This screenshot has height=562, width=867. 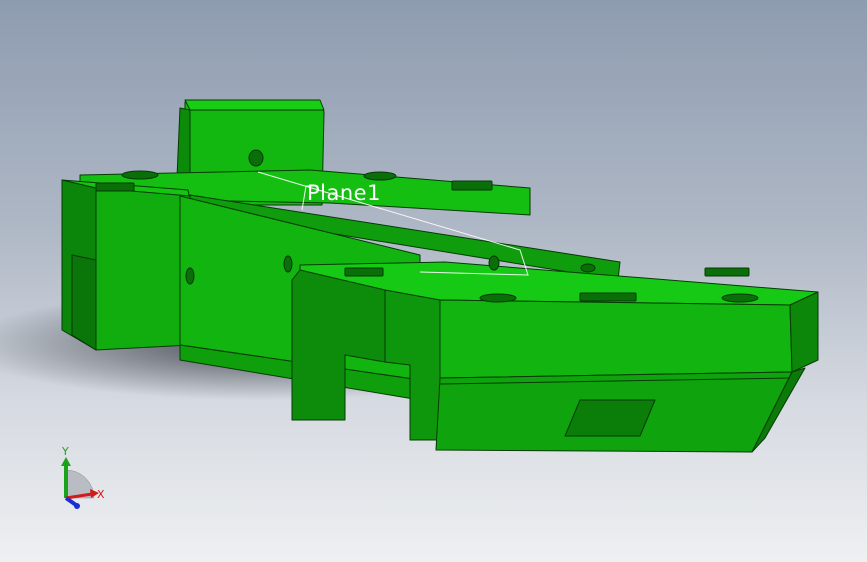 What do you see at coordinates (77, 506) in the screenshot?
I see `triad-z-arrowhead` at bounding box center [77, 506].